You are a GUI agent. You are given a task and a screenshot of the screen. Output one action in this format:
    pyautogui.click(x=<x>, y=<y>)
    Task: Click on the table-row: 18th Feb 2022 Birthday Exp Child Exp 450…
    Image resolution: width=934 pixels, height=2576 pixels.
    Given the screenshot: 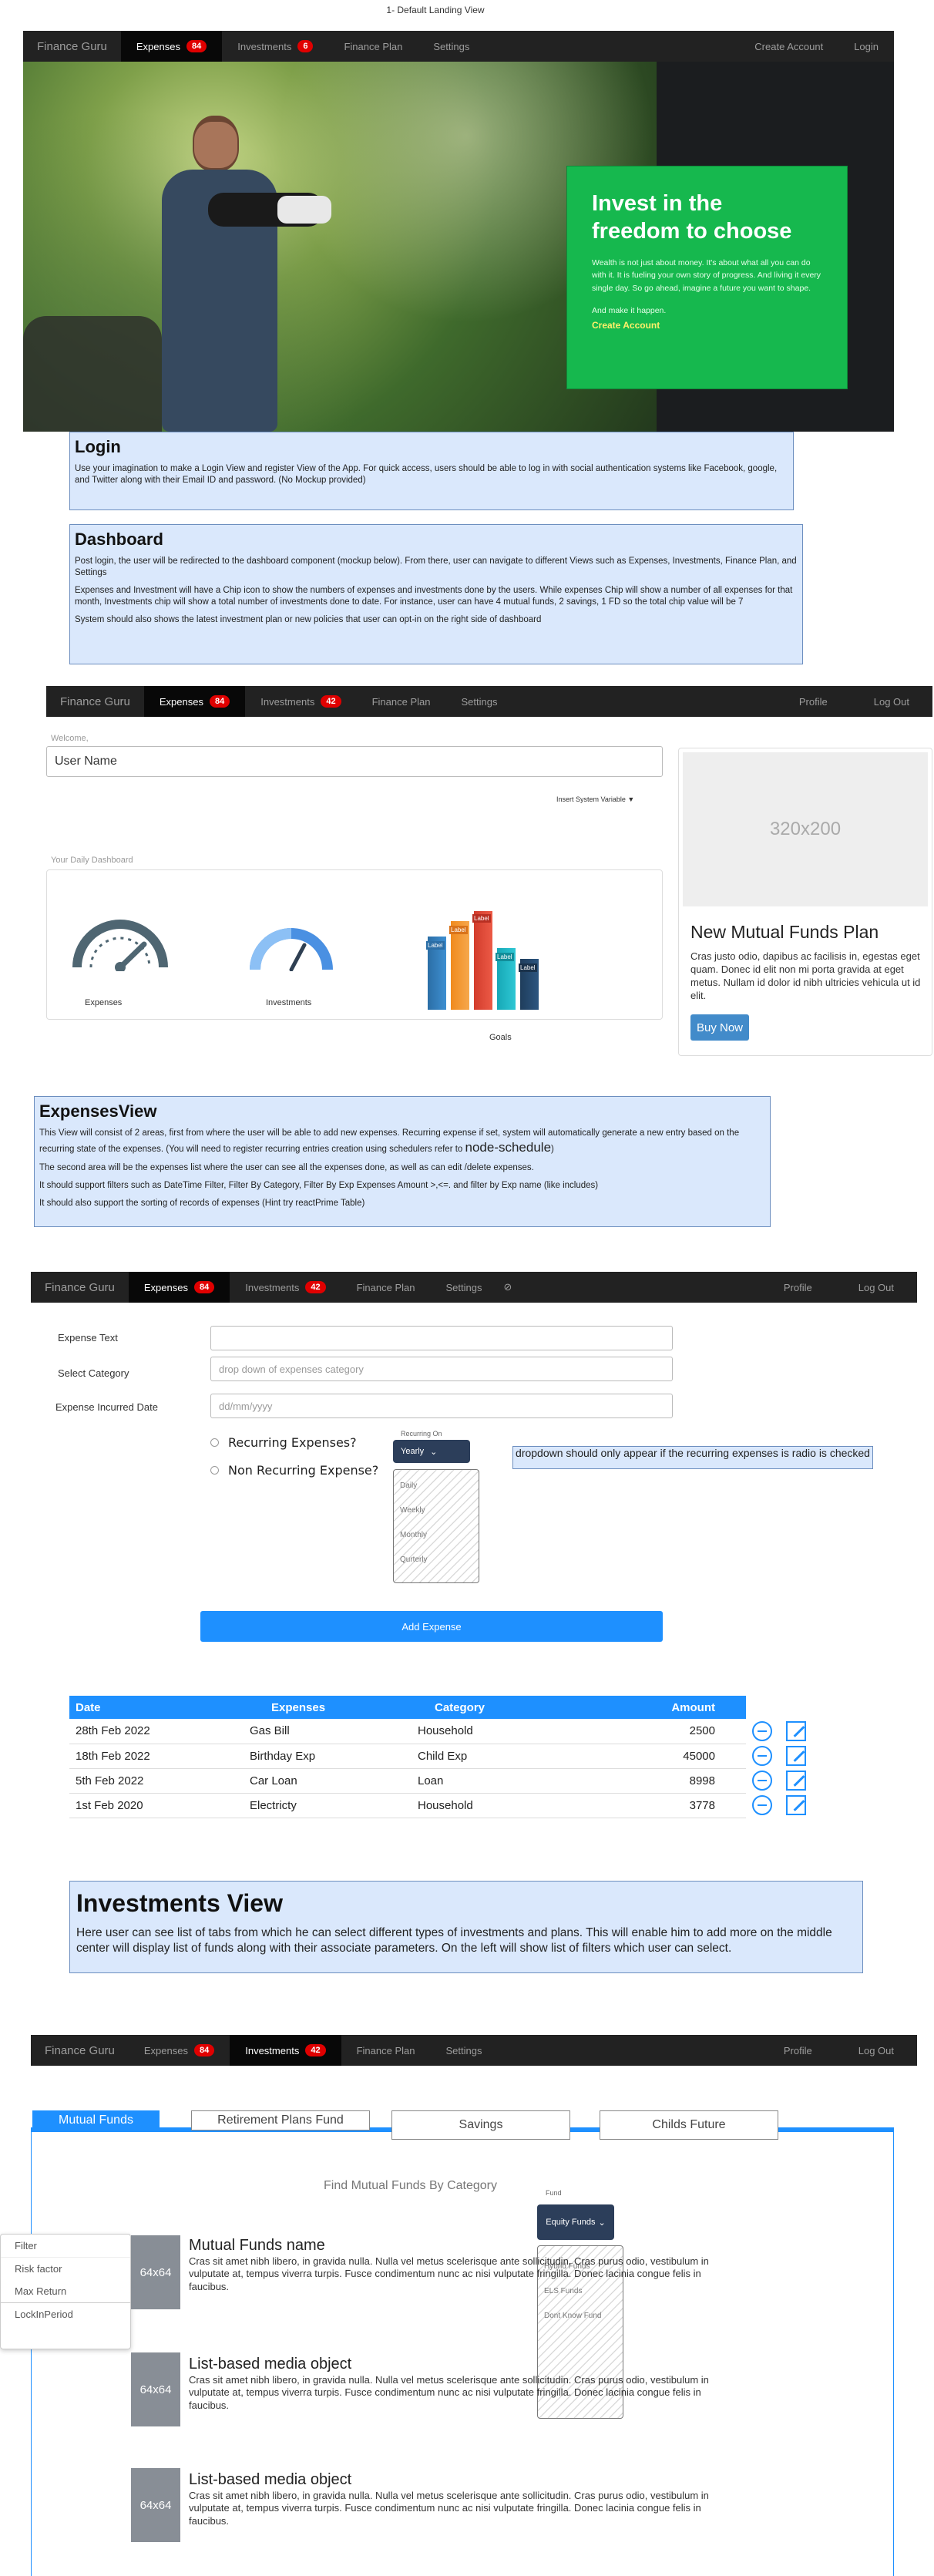 What is the action you would take?
    pyautogui.click(x=455, y=1756)
    